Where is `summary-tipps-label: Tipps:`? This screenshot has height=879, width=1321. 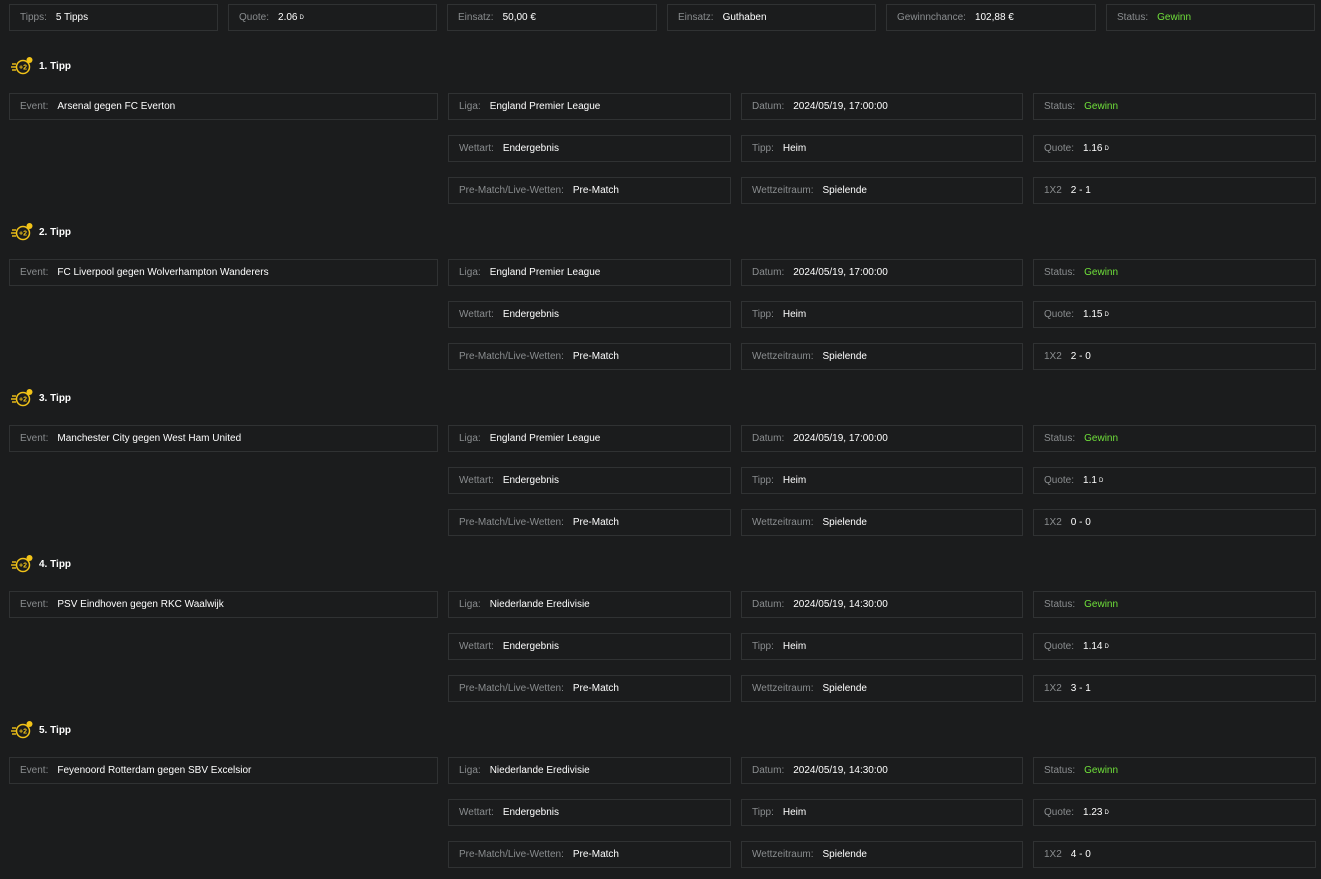
summary-tipps-label: Tipps: is located at coordinates (33, 17).